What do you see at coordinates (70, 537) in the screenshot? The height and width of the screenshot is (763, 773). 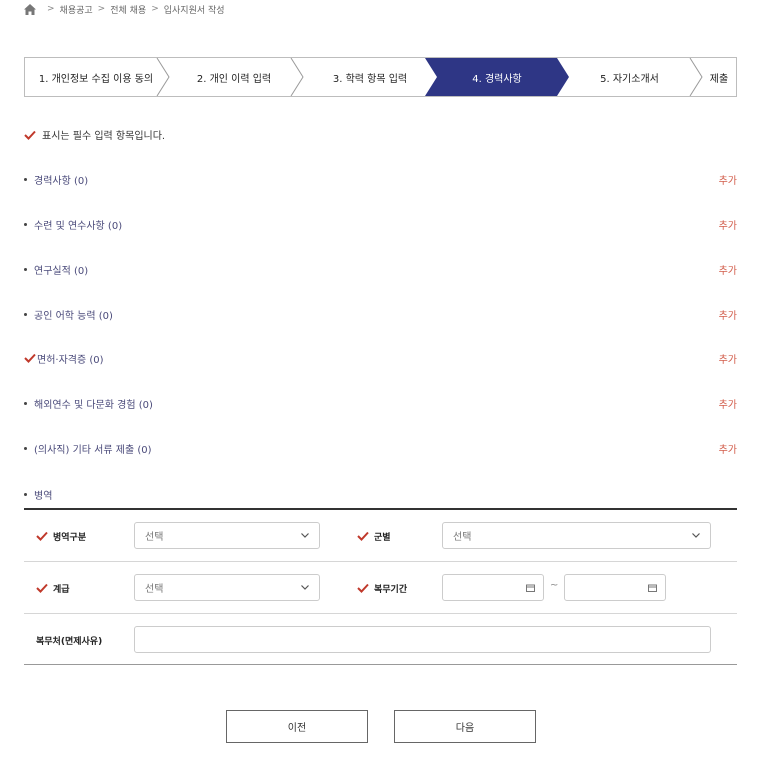 I see `military-type-label-text: 병역구분` at bounding box center [70, 537].